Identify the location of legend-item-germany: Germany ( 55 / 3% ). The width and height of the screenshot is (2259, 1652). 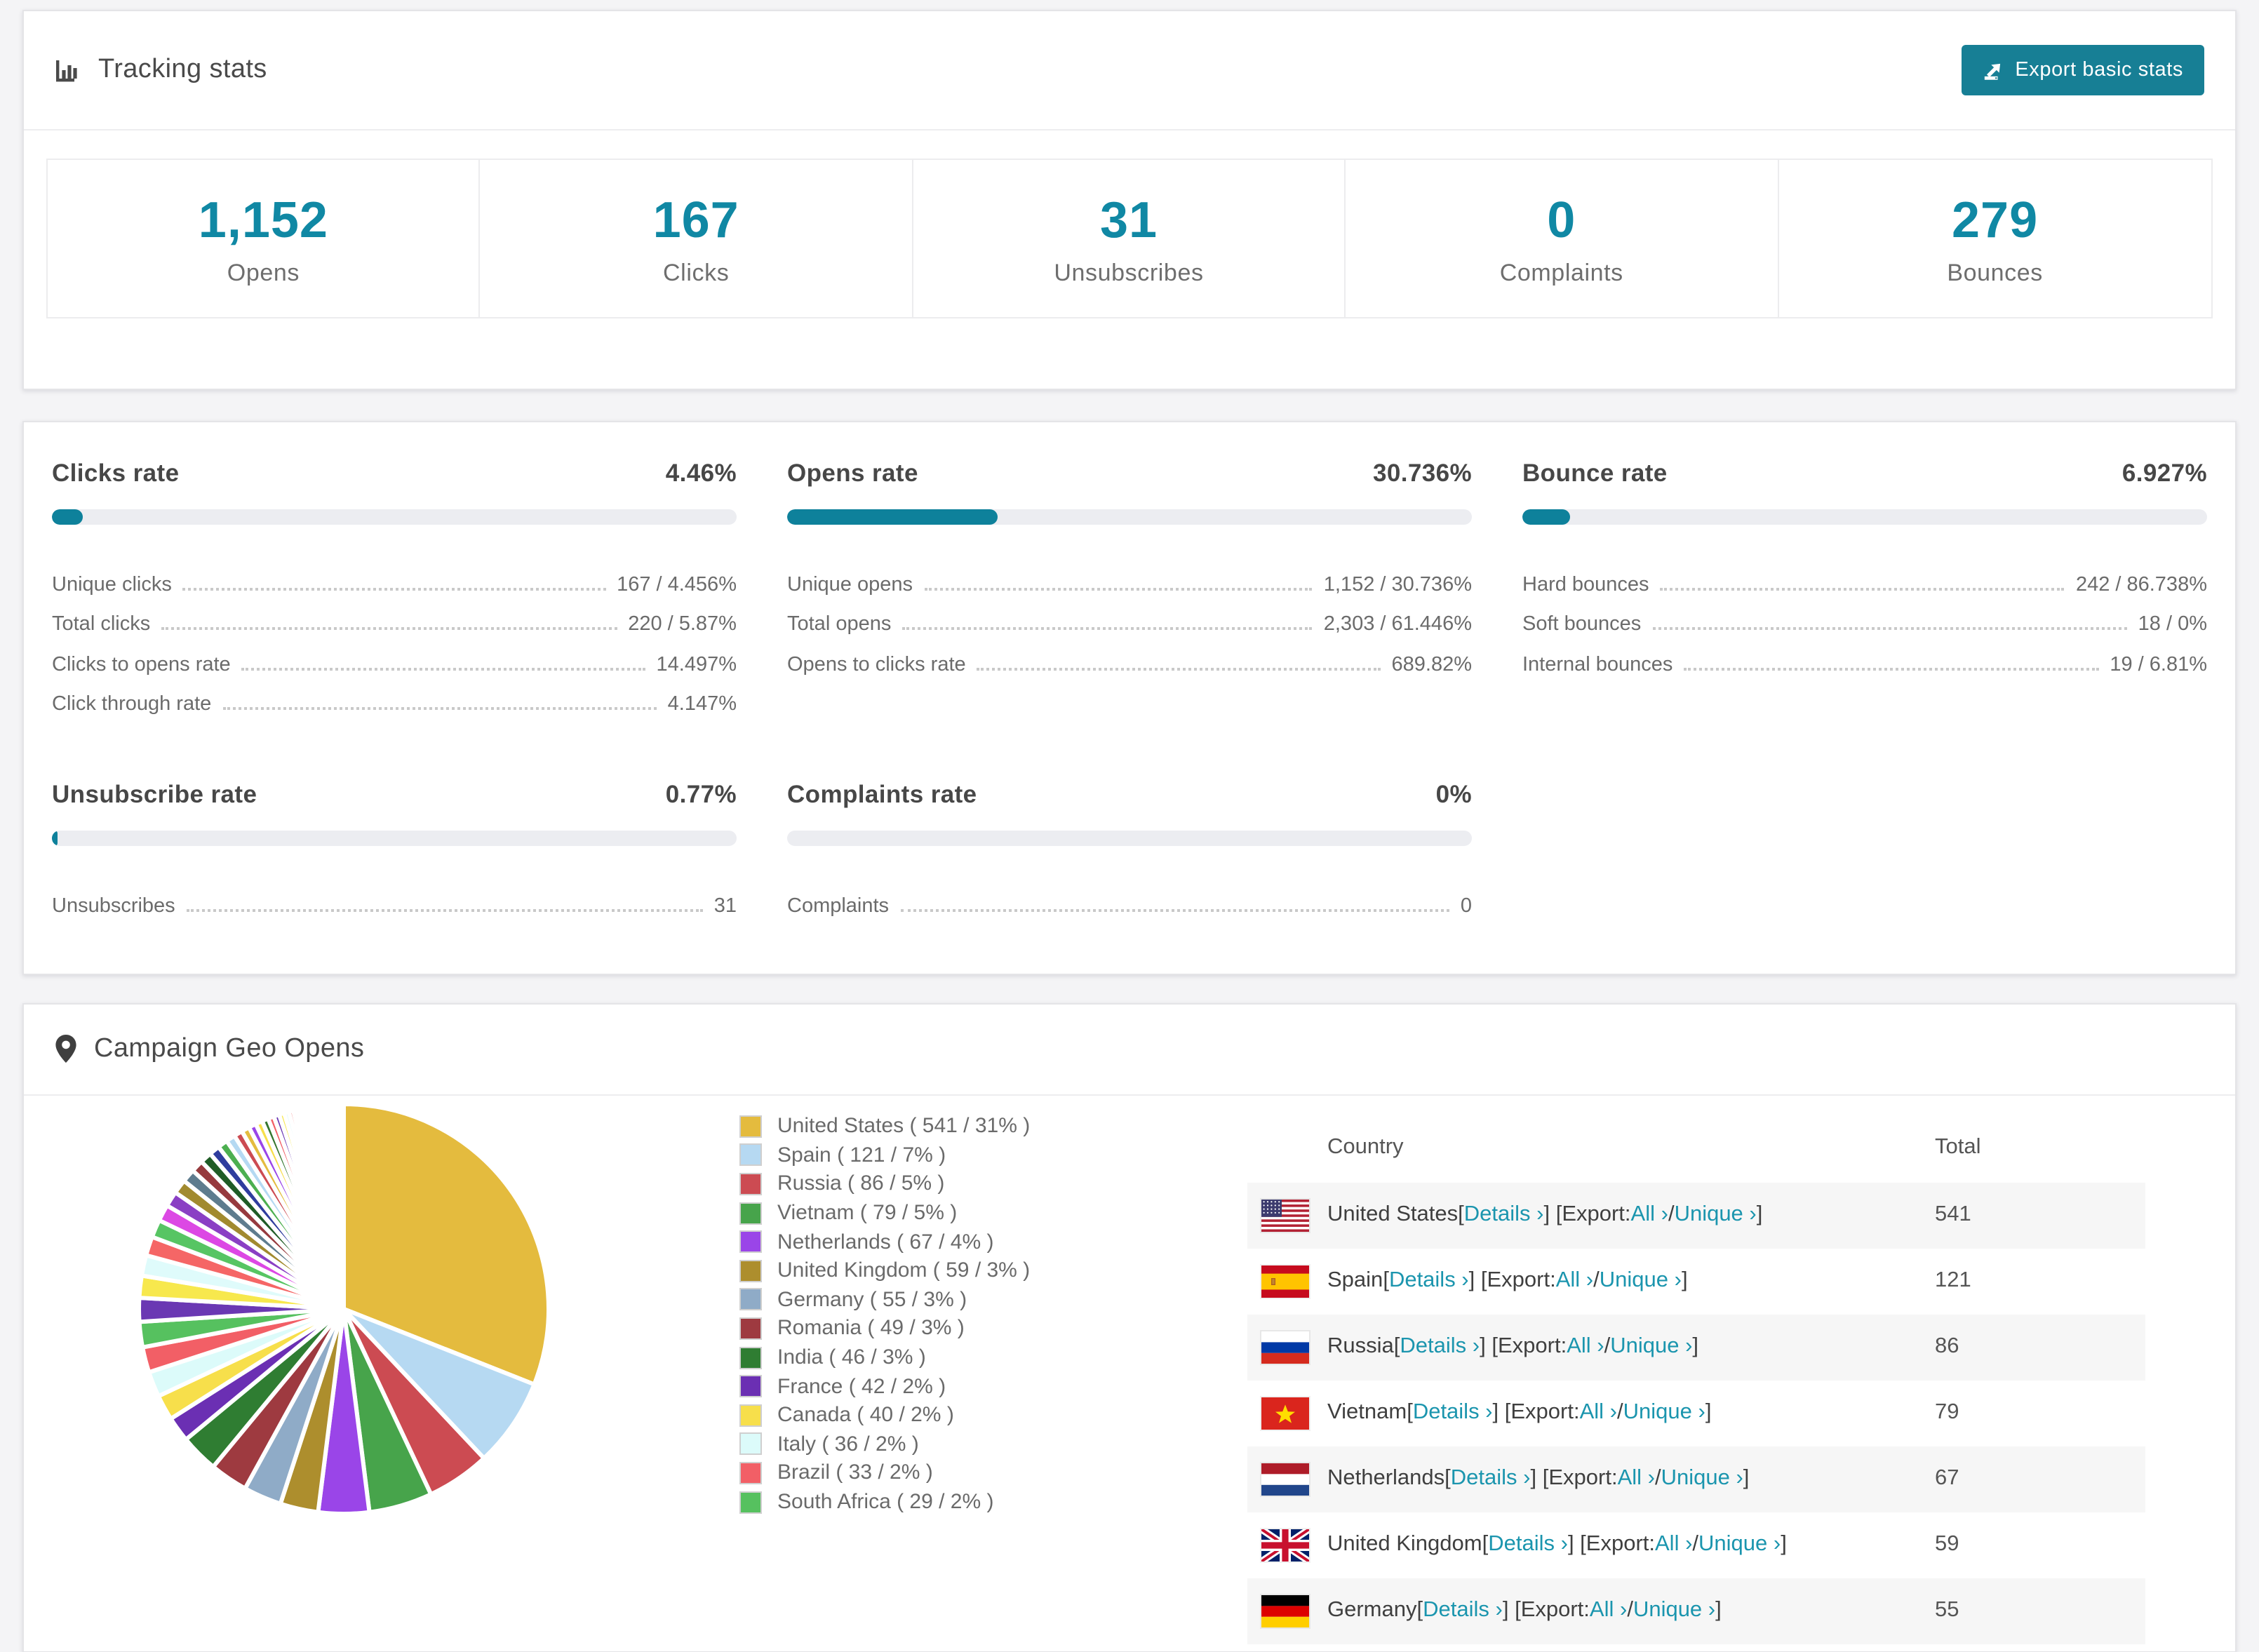
(989, 1299).